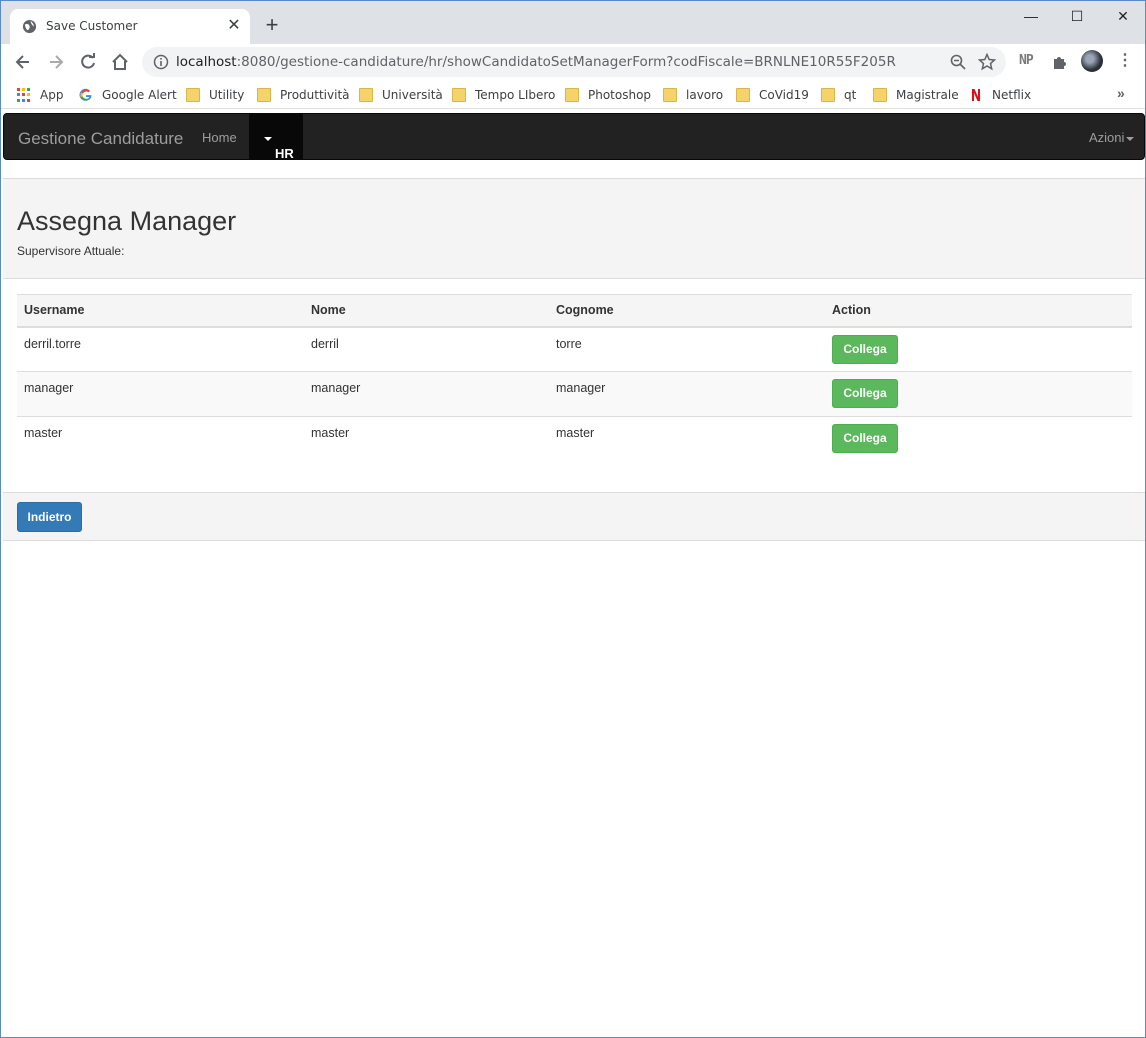 Image resolution: width=1146 pixels, height=1038 pixels. I want to click on tab-strip: Save Customer ✕ + — ☐ ✕, so click(573, 22).